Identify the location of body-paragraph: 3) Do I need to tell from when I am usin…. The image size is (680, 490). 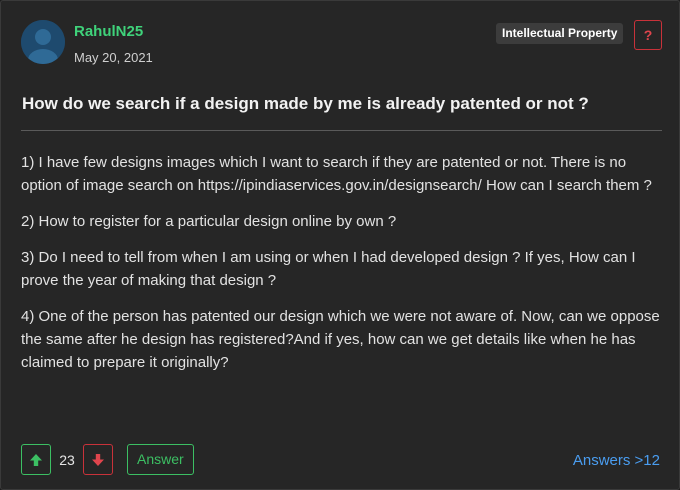
(328, 269).